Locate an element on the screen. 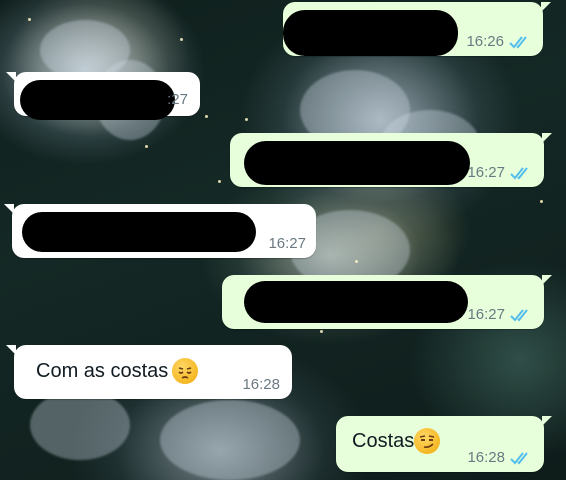 Image resolution: width=566 pixels, height=480 pixels. message-meta: 16:26 is located at coordinates (498, 41).